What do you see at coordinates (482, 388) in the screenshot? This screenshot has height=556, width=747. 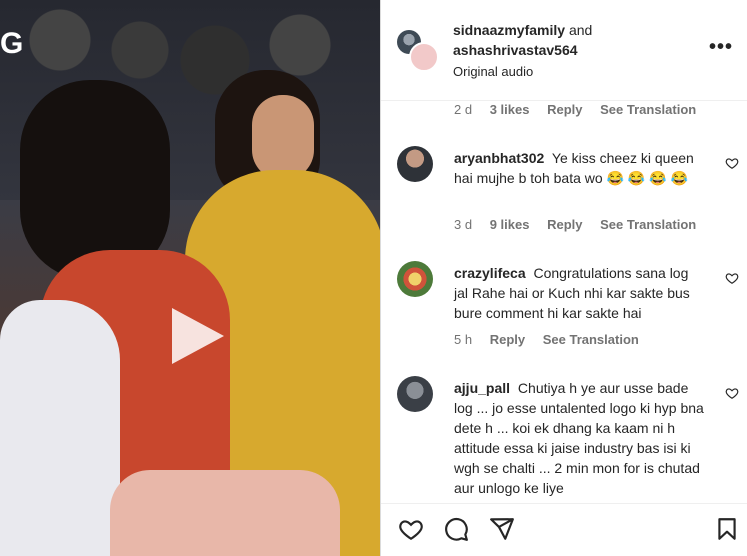 I see `comment-username: ajju_pall` at bounding box center [482, 388].